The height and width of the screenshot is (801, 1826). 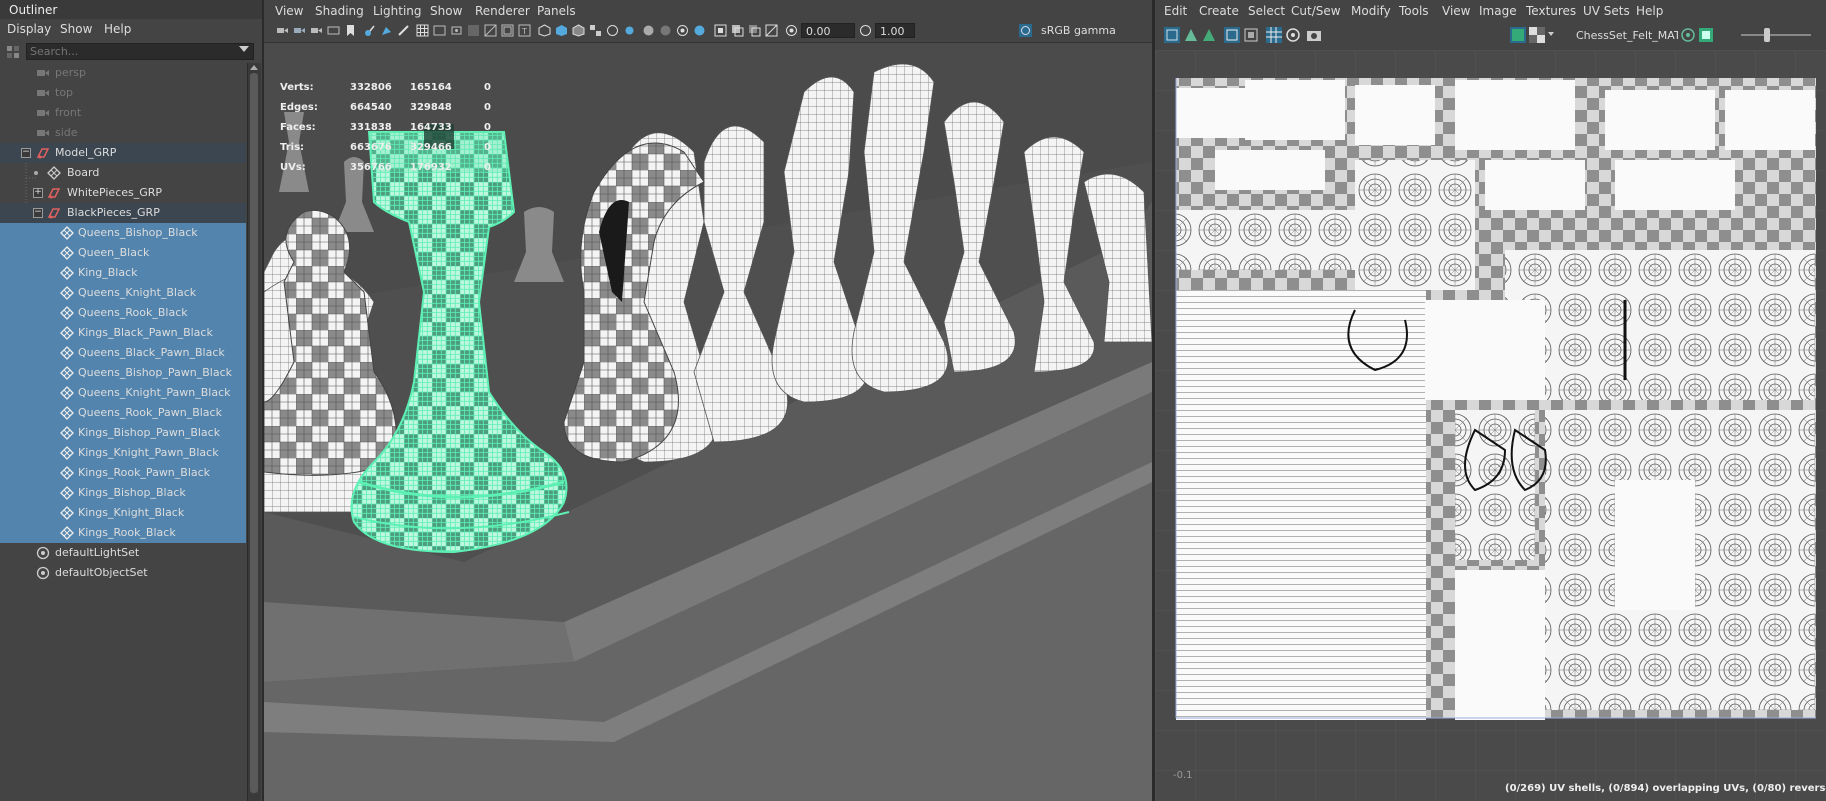 What do you see at coordinates (123, 373) in the screenshot?
I see `outliner-item-queens-bishop-pawn-black: Queens_Bishop_Pawn_Black` at bounding box center [123, 373].